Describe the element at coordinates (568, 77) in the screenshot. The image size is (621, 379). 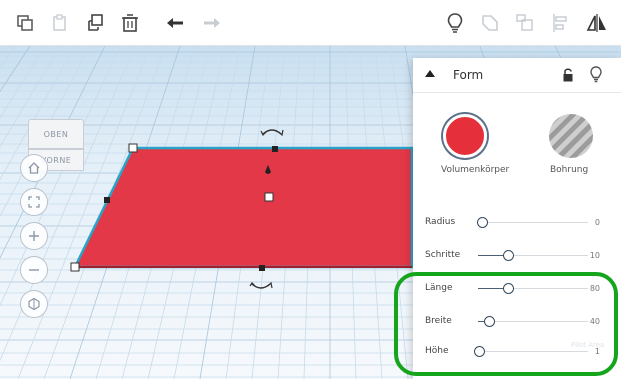
I see `lock-icon` at that location.